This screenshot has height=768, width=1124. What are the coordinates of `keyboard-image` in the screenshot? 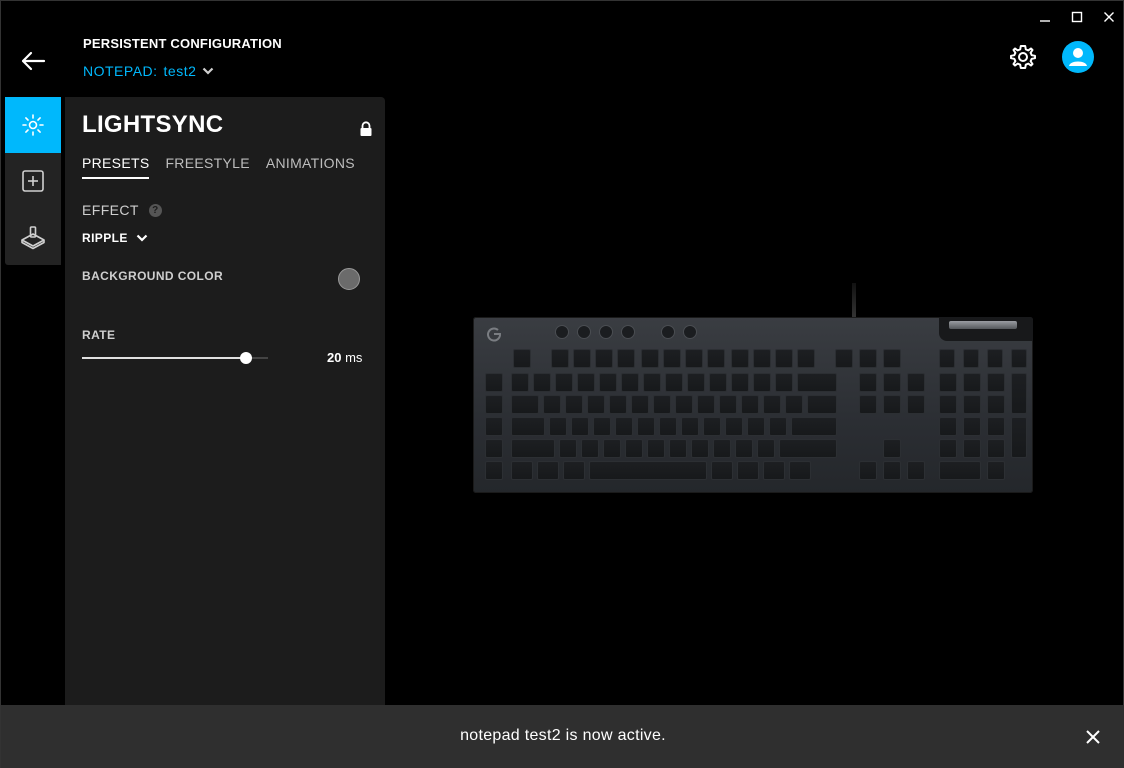 It's located at (753, 405).